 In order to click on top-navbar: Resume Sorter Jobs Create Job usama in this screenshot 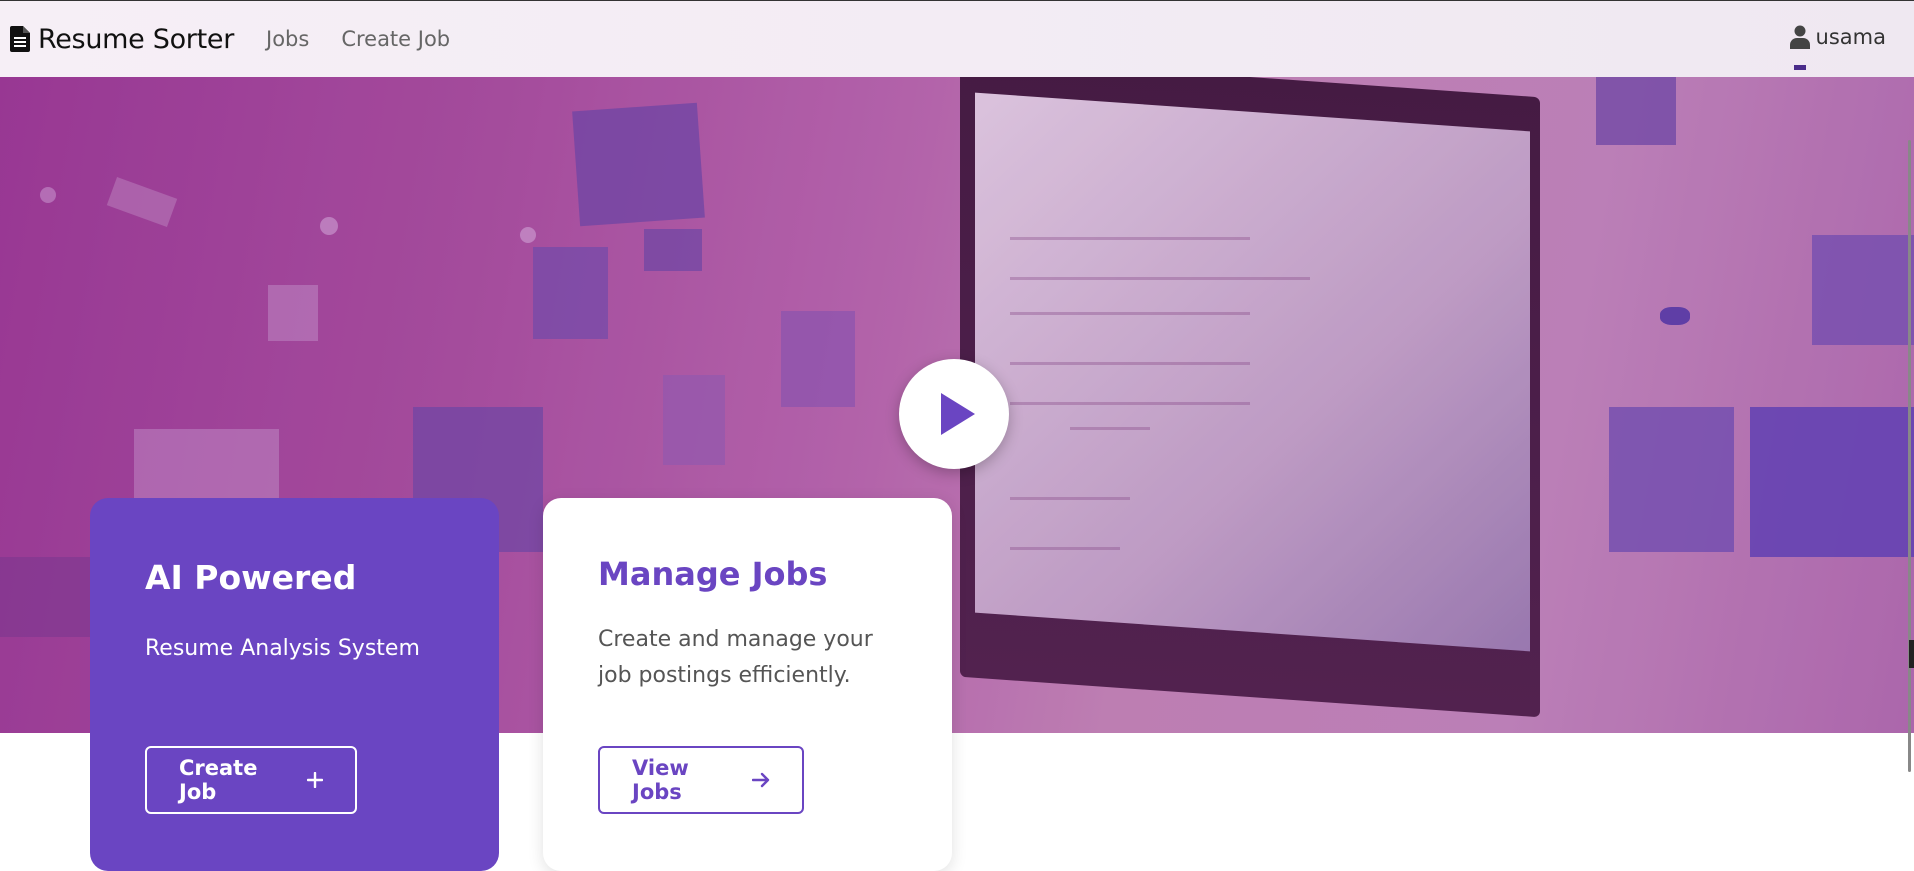, I will do `click(957, 38)`.